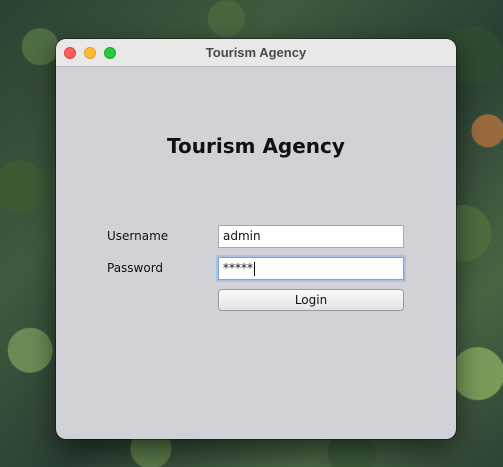 This screenshot has height=467, width=503. Describe the element at coordinates (242, 236) in the screenshot. I see `username-value: admin` at that location.